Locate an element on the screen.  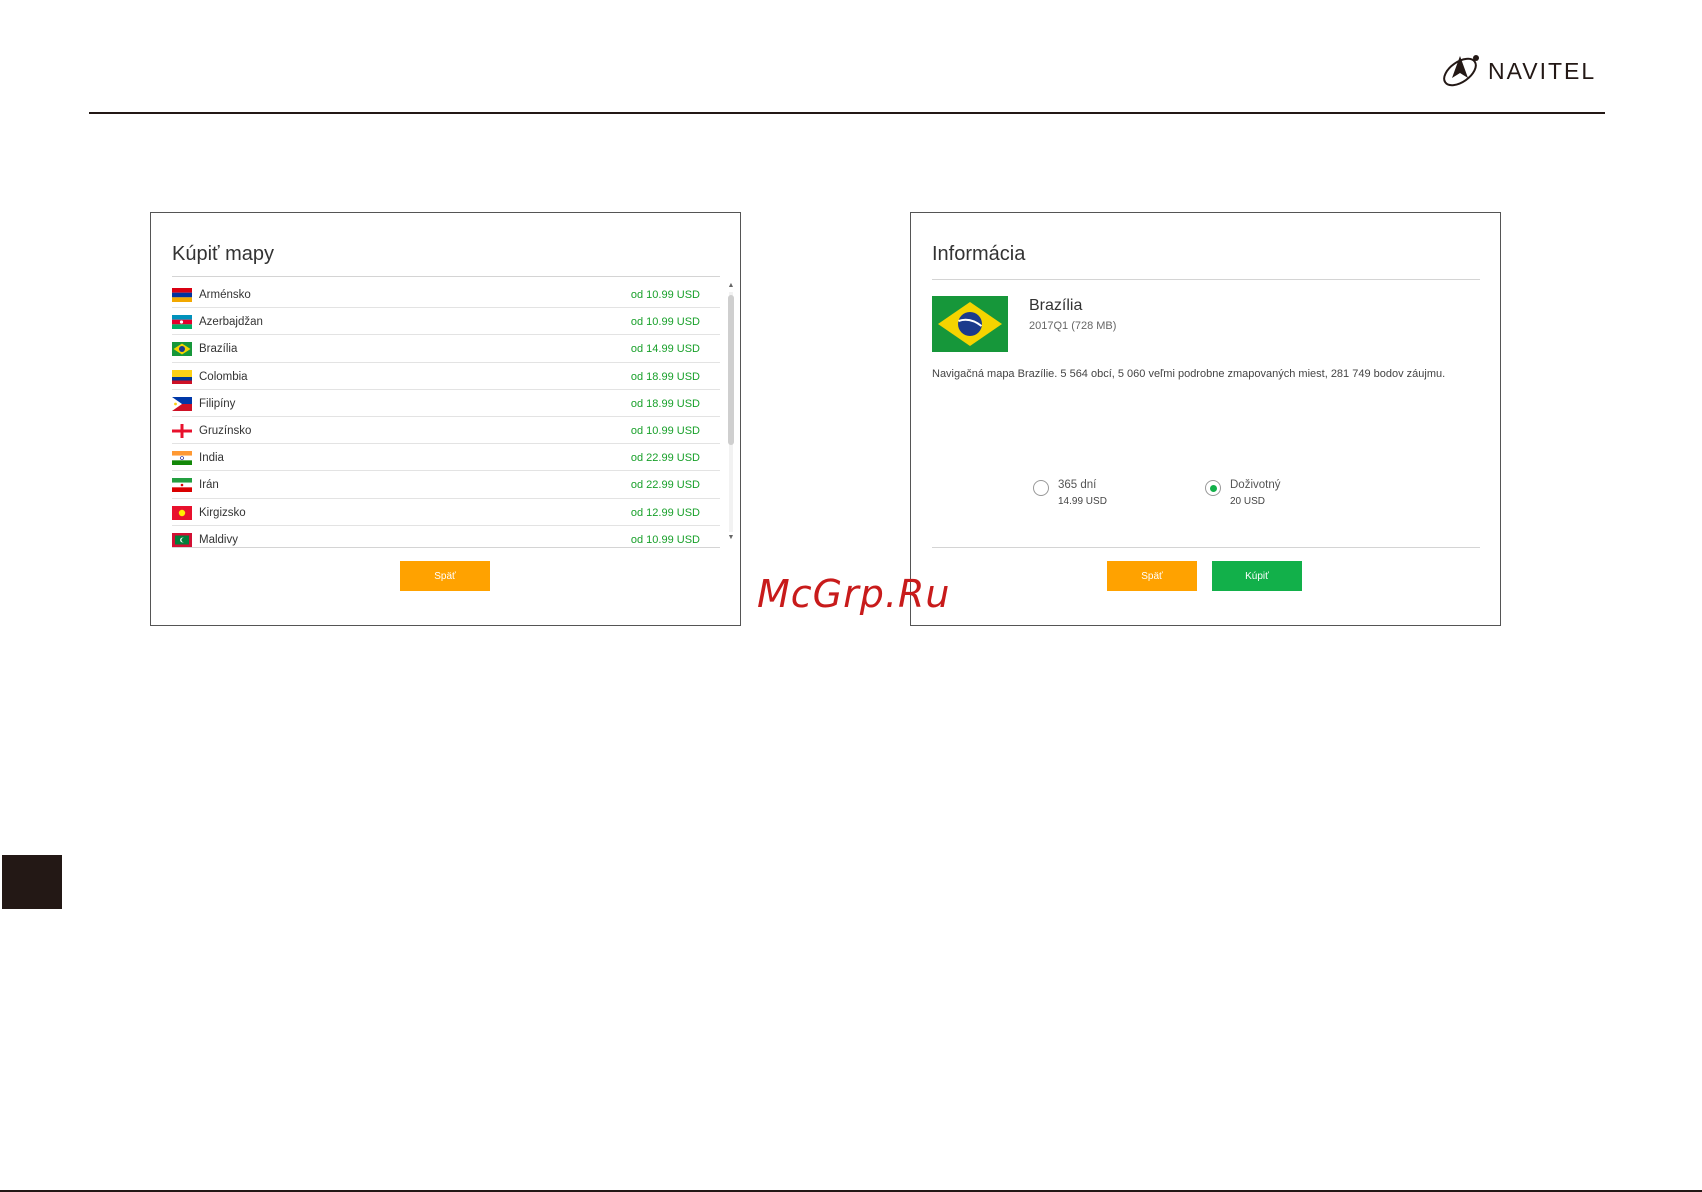
price-label: od 14.99 USD is located at coordinates (665, 349).